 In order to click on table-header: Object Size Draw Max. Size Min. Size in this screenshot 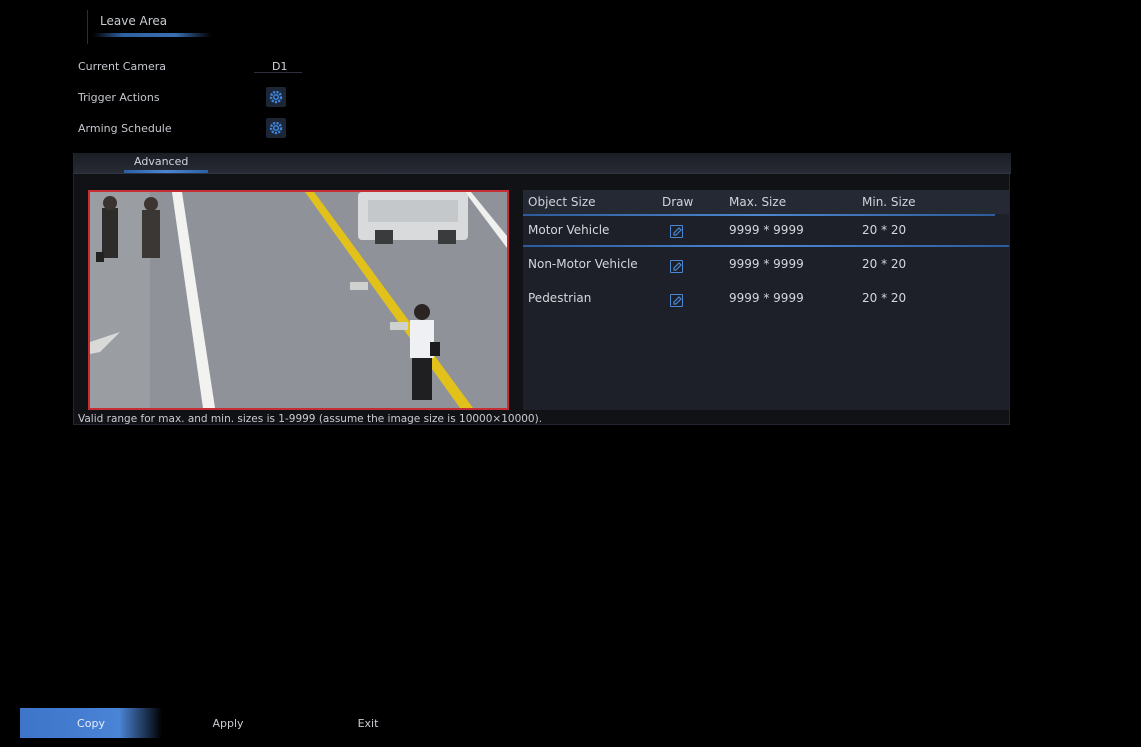, I will do `click(766, 202)`.